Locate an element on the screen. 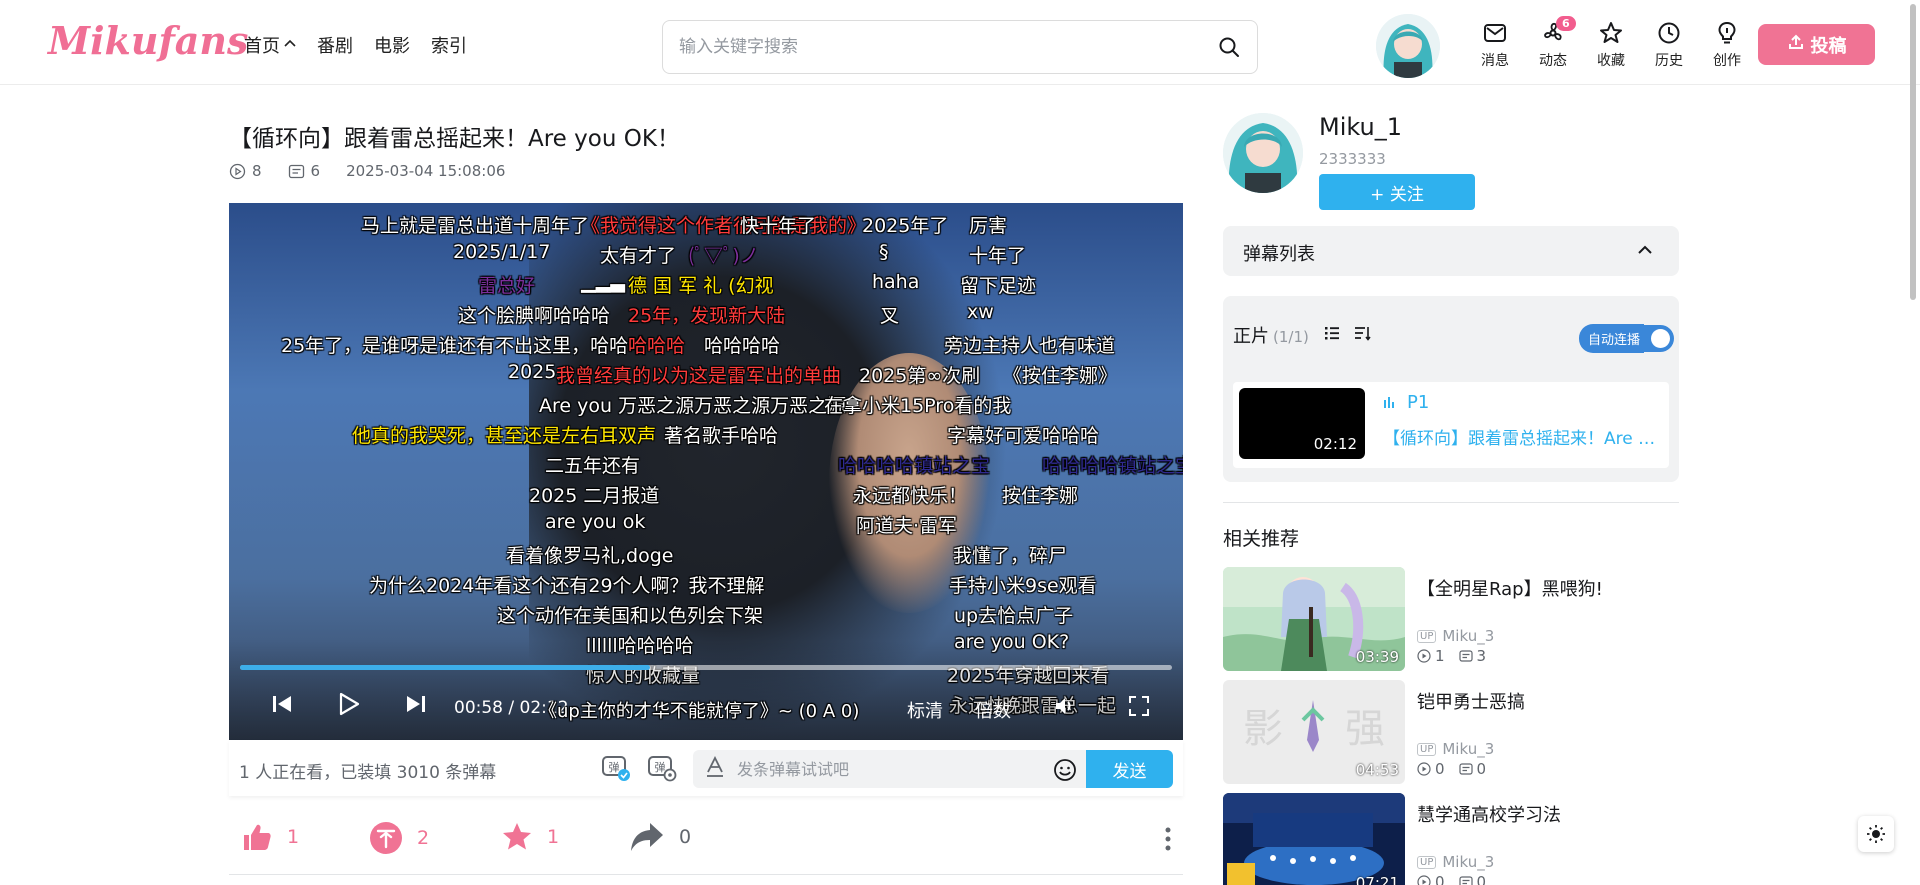 This screenshot has width=1920, height=885. nav-index: 索引 is located at coordinates (449, 45).